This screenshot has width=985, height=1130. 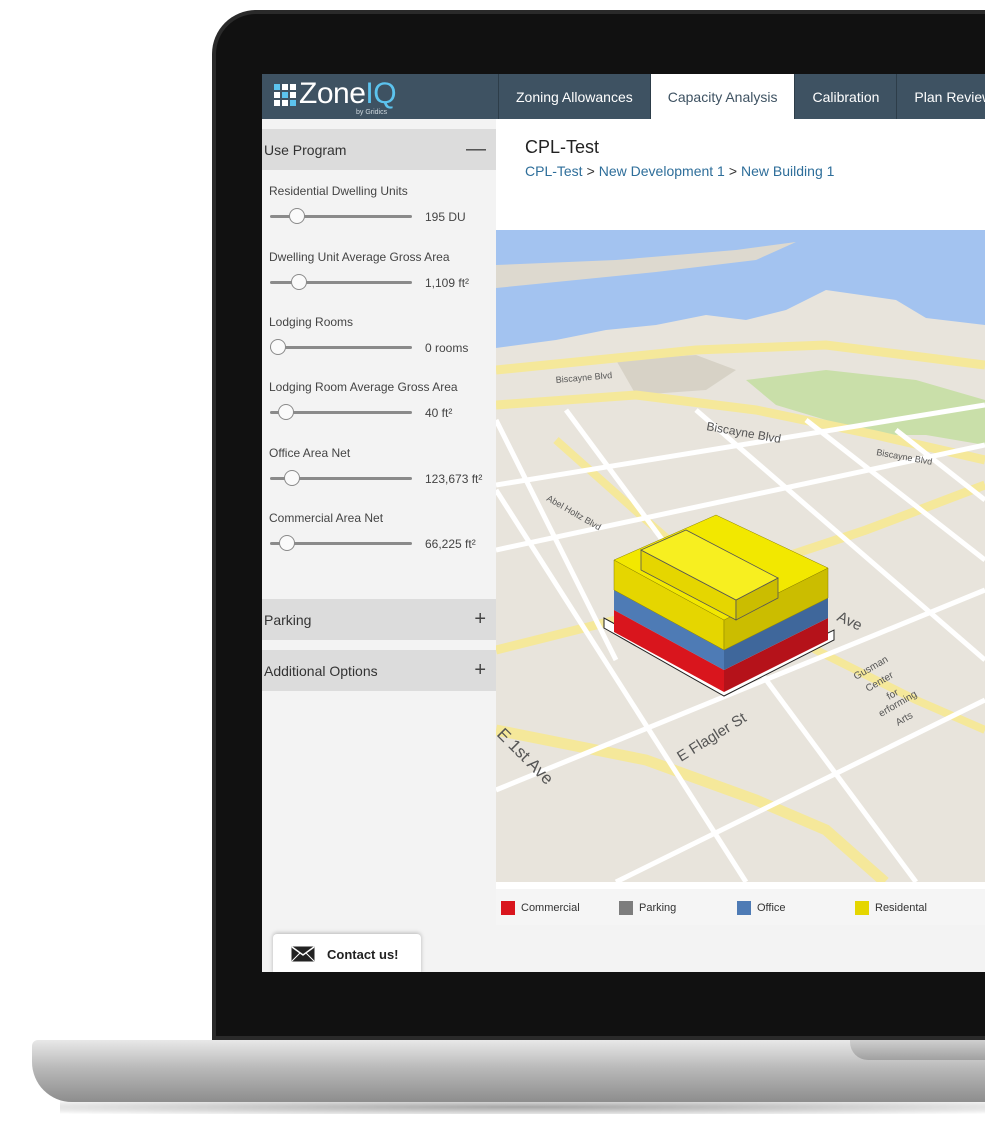 I want to click on field-label: Office Area Net, so click(x=310, y=453).